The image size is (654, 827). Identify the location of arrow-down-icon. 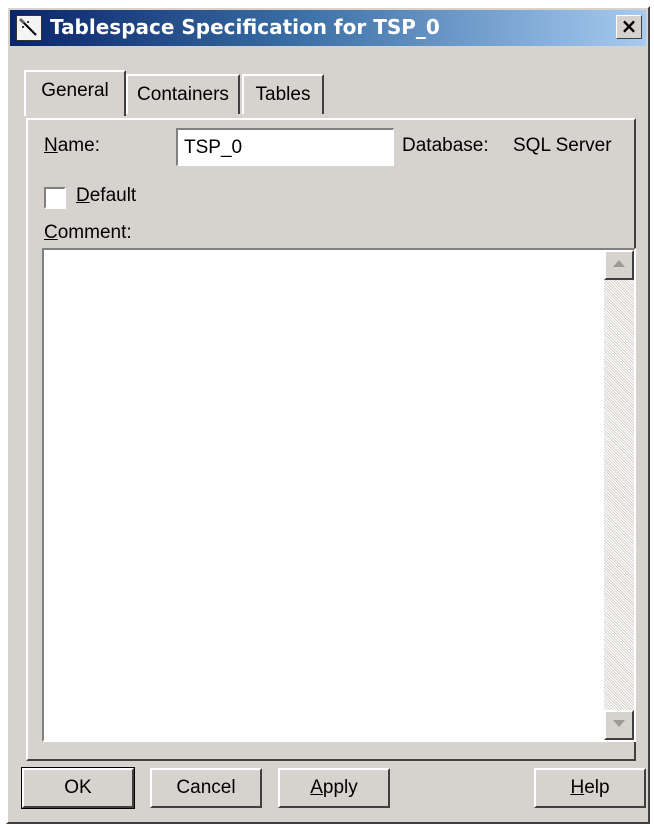
(619, 723).